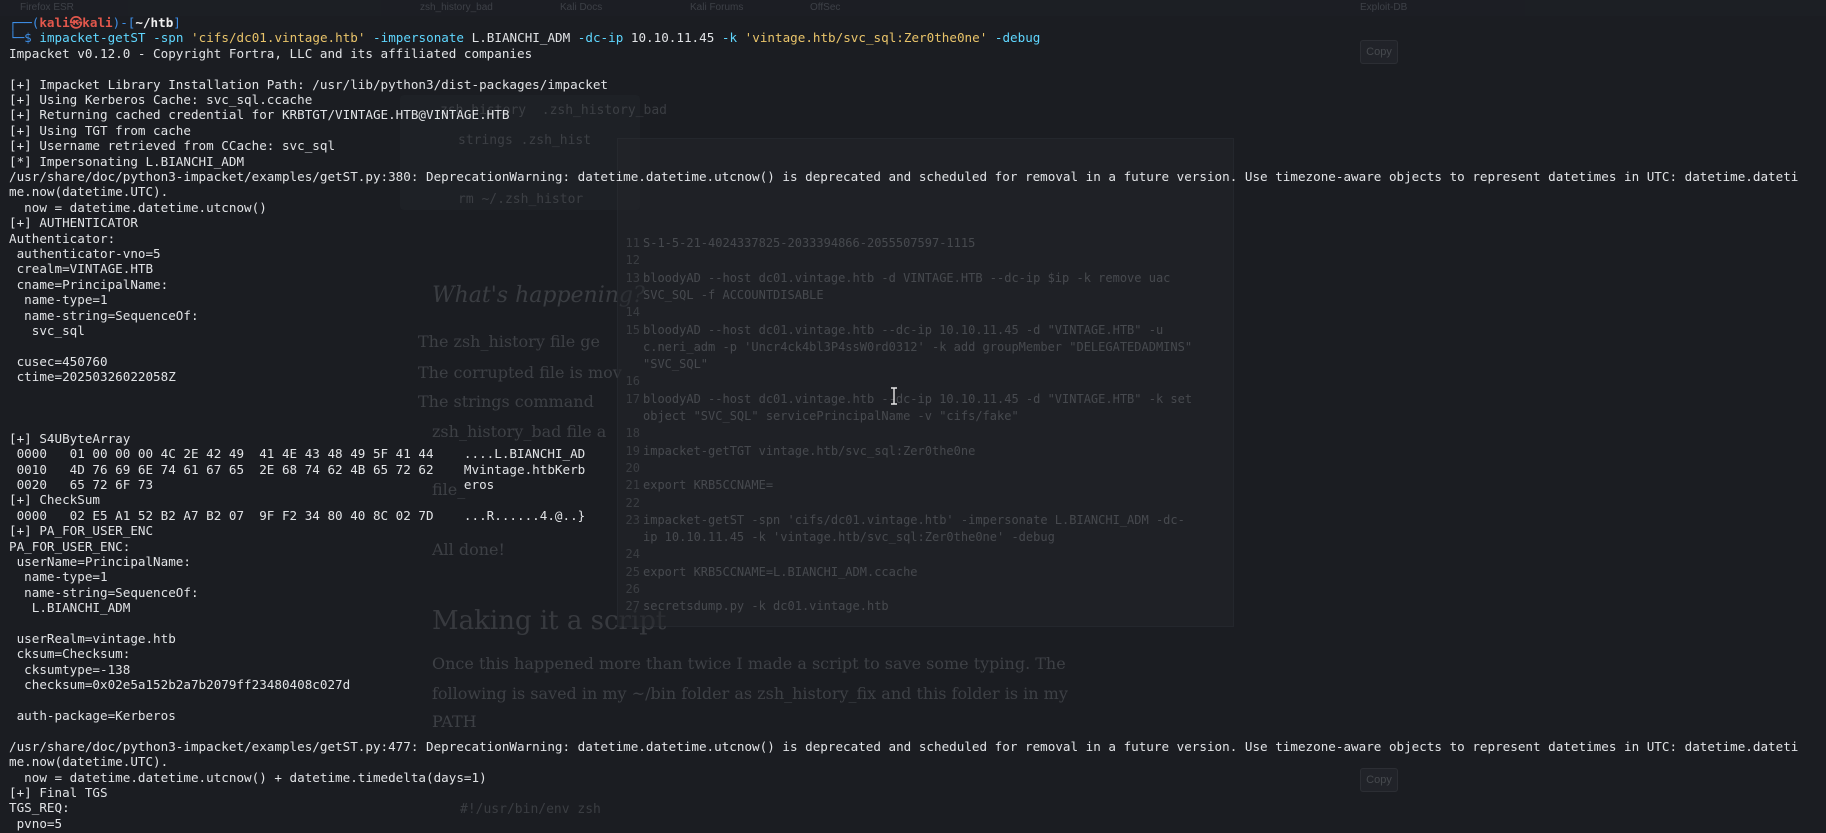  Describe the element at coordinates (419, 38) in the screenshot. I see `command-flag: -impersonate` at that location.